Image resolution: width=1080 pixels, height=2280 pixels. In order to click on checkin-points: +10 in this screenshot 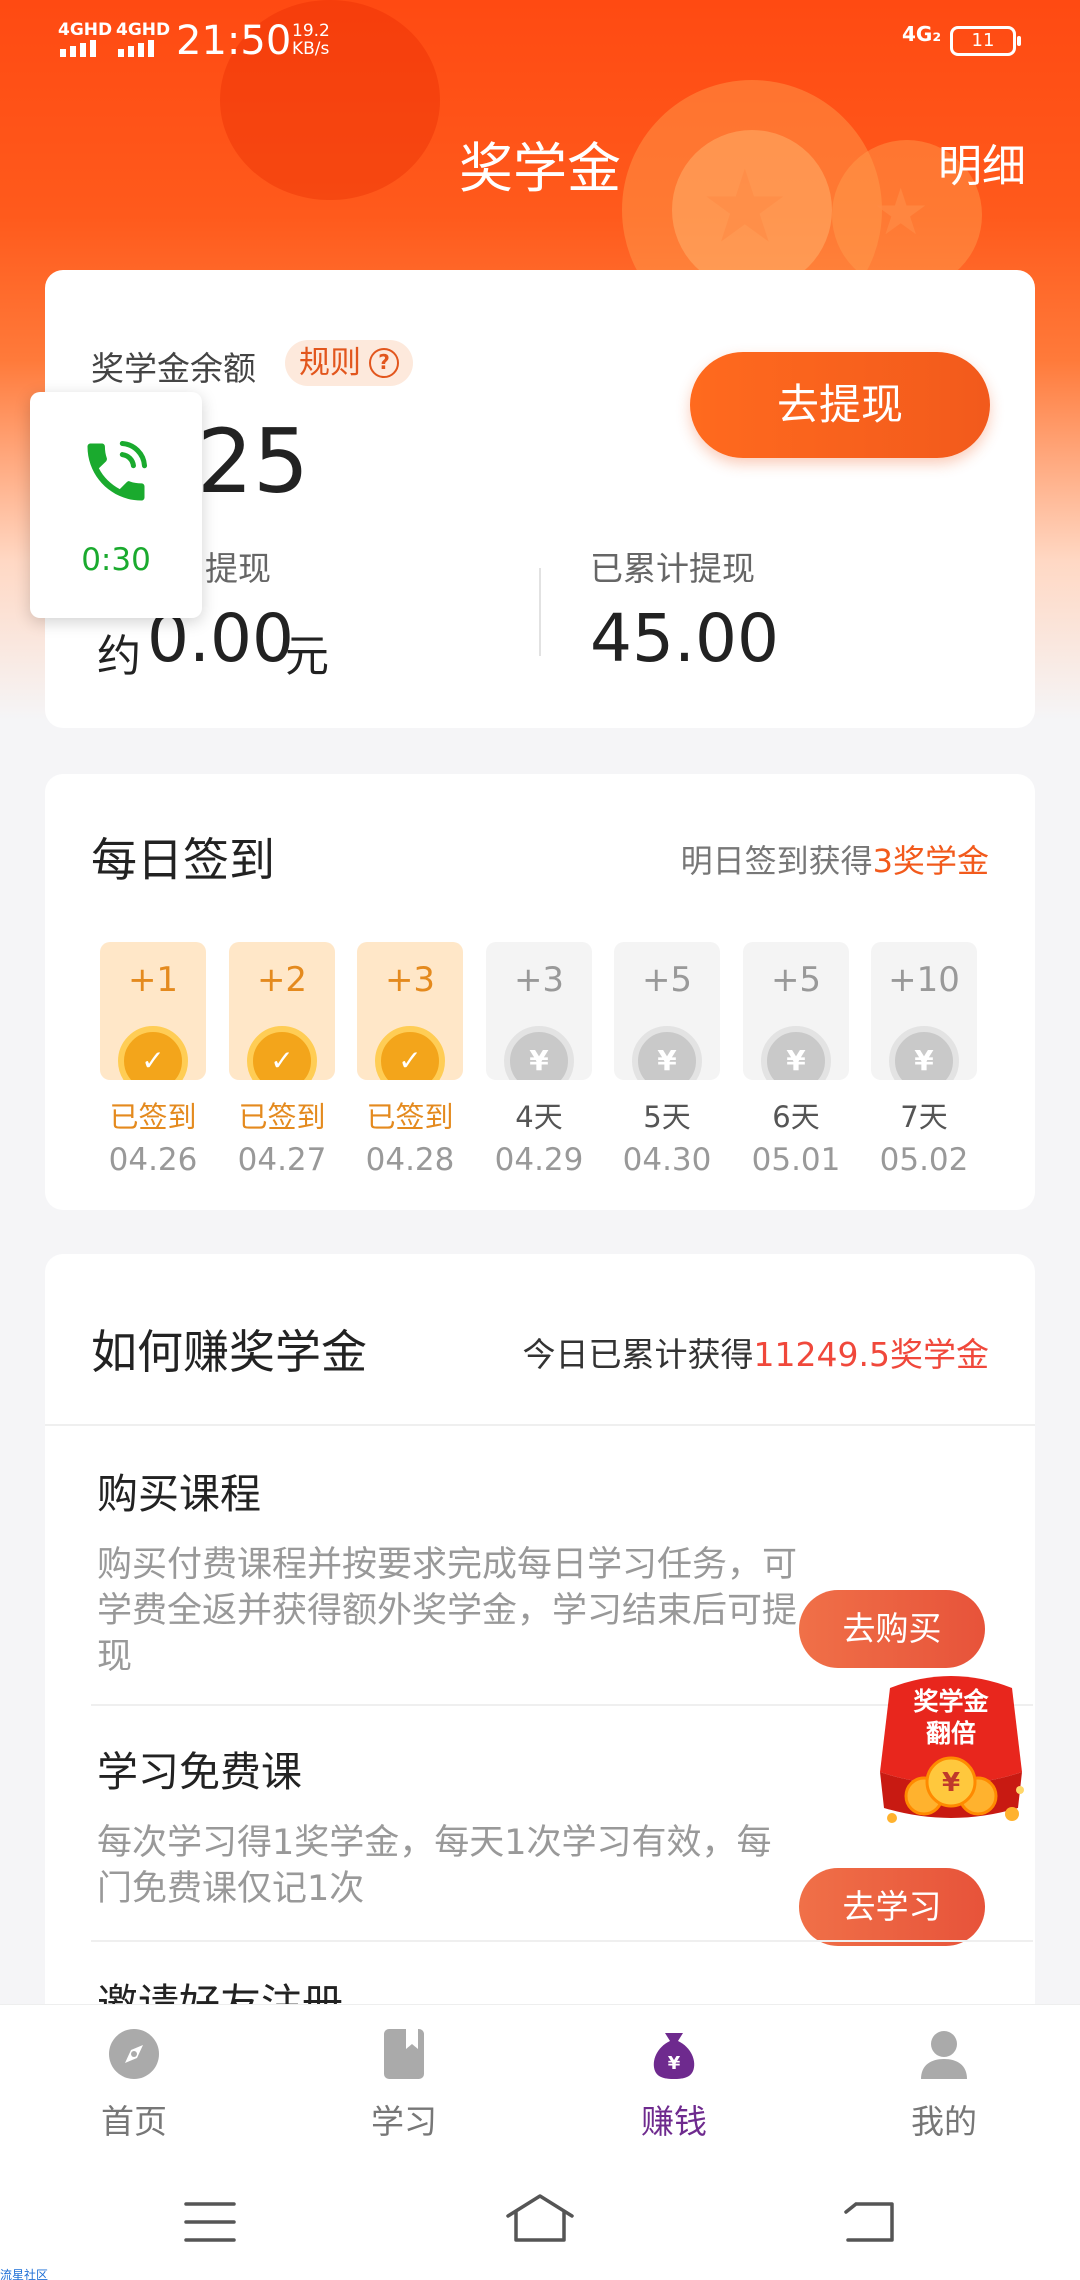, I will do `click(924, 980)`.